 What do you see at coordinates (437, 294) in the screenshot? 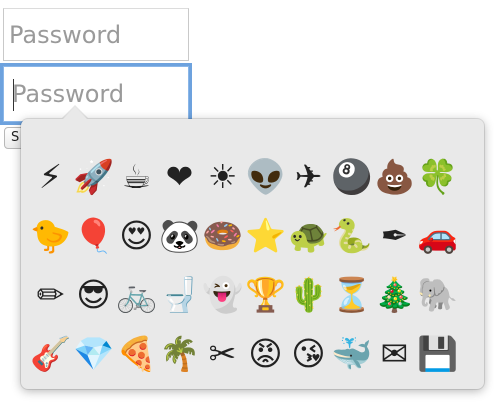
I see `emoji-elephant-icon: 🐘` at bounding box center [437, 294].